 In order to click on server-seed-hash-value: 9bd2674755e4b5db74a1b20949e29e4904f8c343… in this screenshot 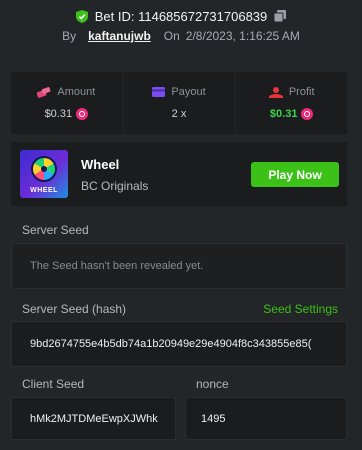, I will do `click(171, 344)`.